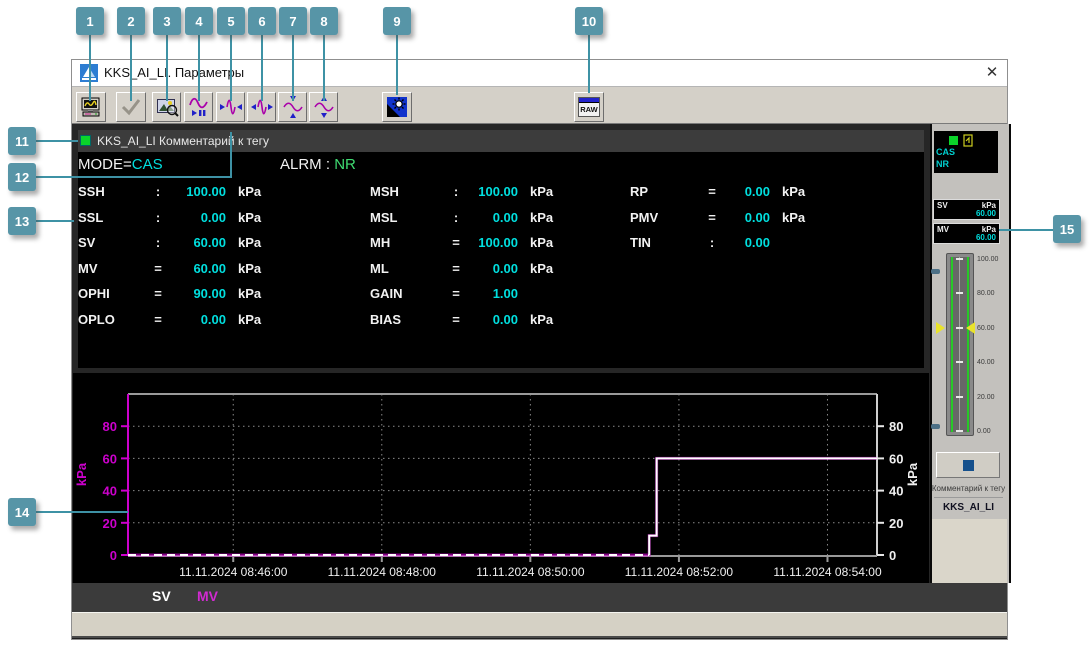 The height and width of the screenshot is (648, 1090). What do you see at coordinates (131, 21) in the screenshot?
I see `callout-badge-2: 2` at bounding box center [131, 21].